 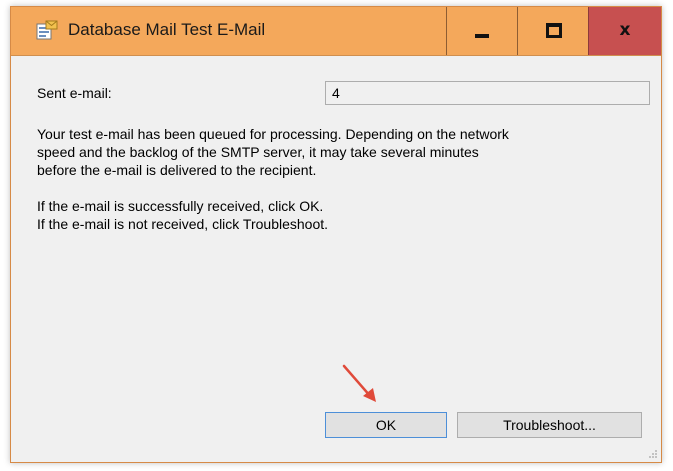 What do you see at coordinates (481, 31) in the screenshot?
I see `minimize-button` at bounding box center [481, 31].